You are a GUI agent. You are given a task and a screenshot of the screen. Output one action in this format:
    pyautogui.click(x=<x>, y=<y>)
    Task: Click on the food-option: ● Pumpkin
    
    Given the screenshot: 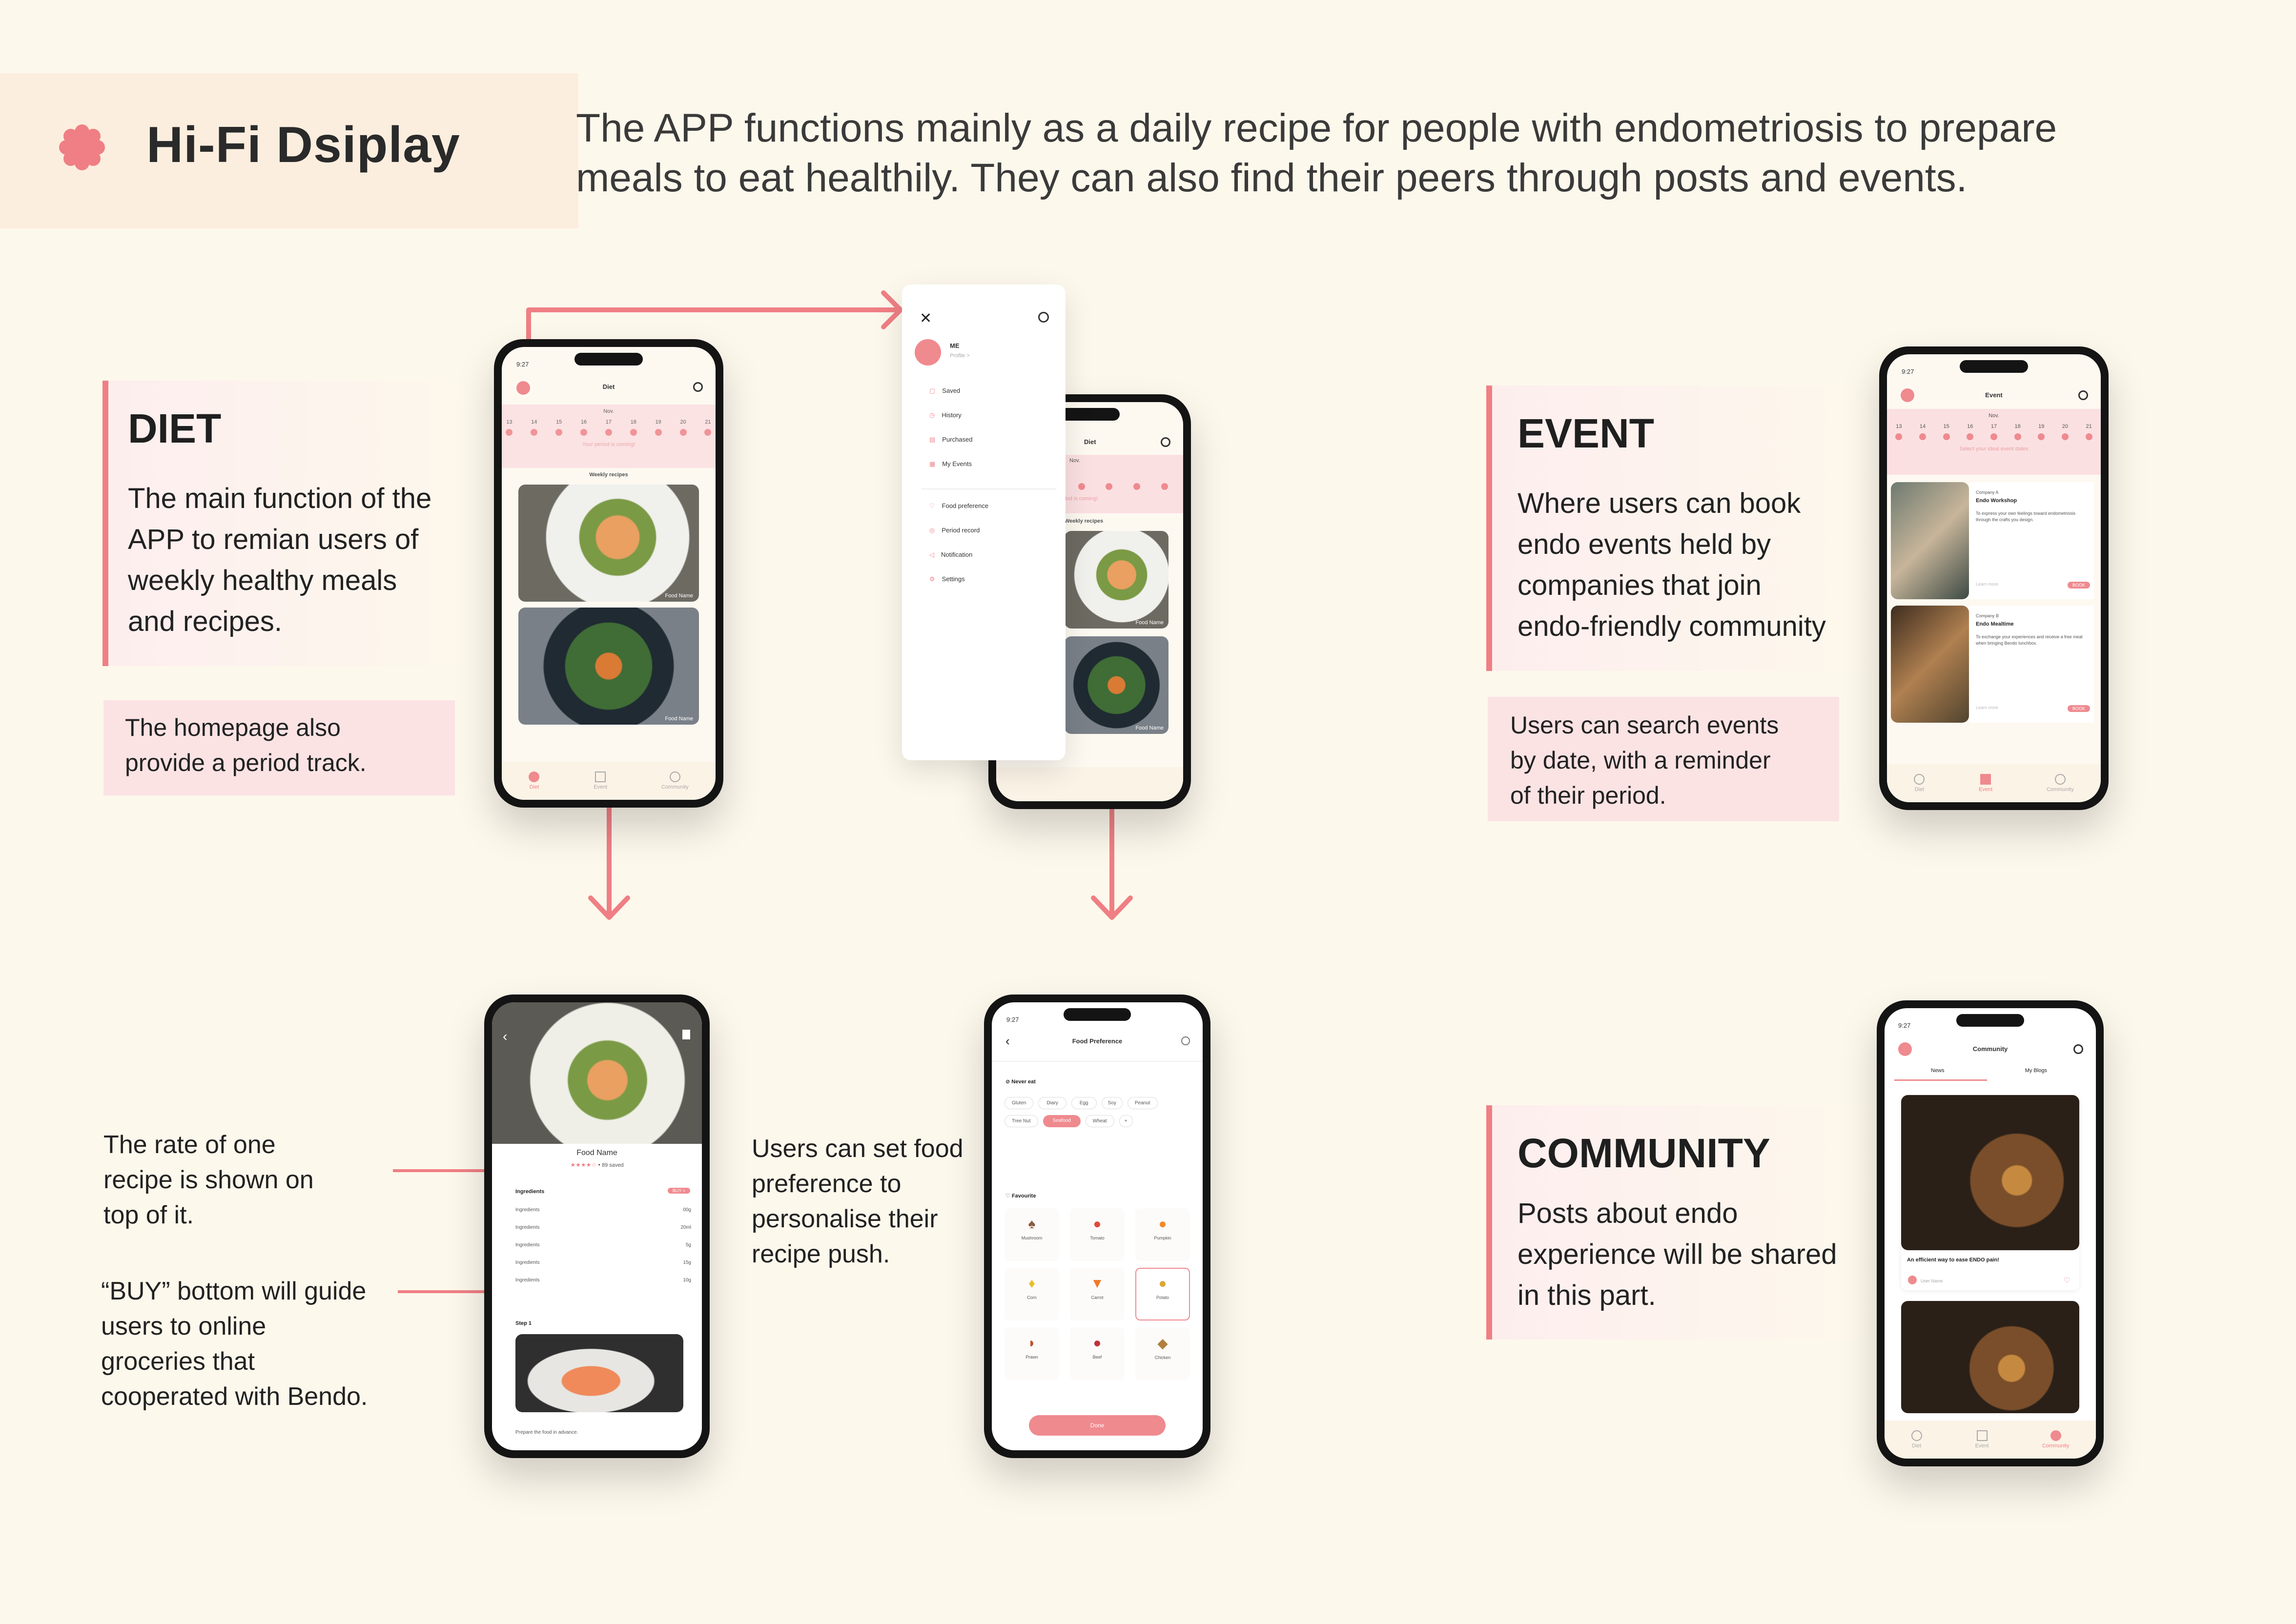 What is the action you would take?
    pyautogui.click(x=1162, y=1234)
    